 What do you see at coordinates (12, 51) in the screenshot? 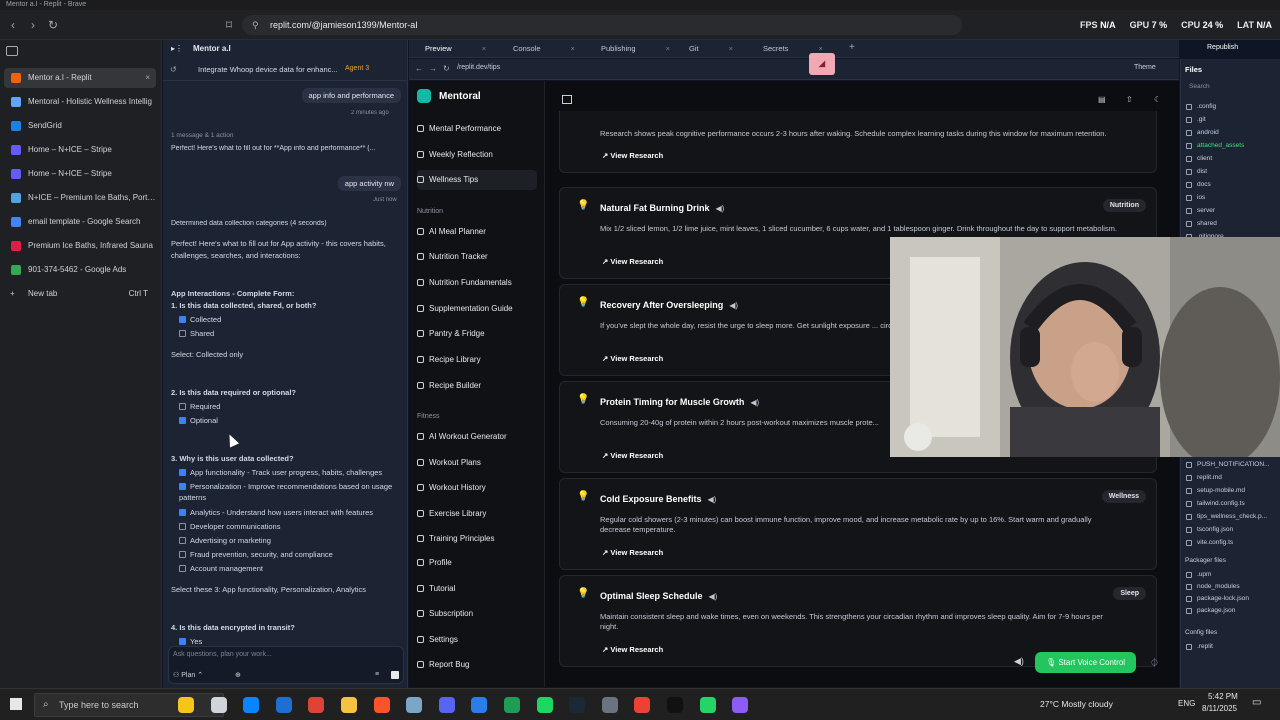
I see `sidebar-toggle-icon` at bounding box center [12, 51].